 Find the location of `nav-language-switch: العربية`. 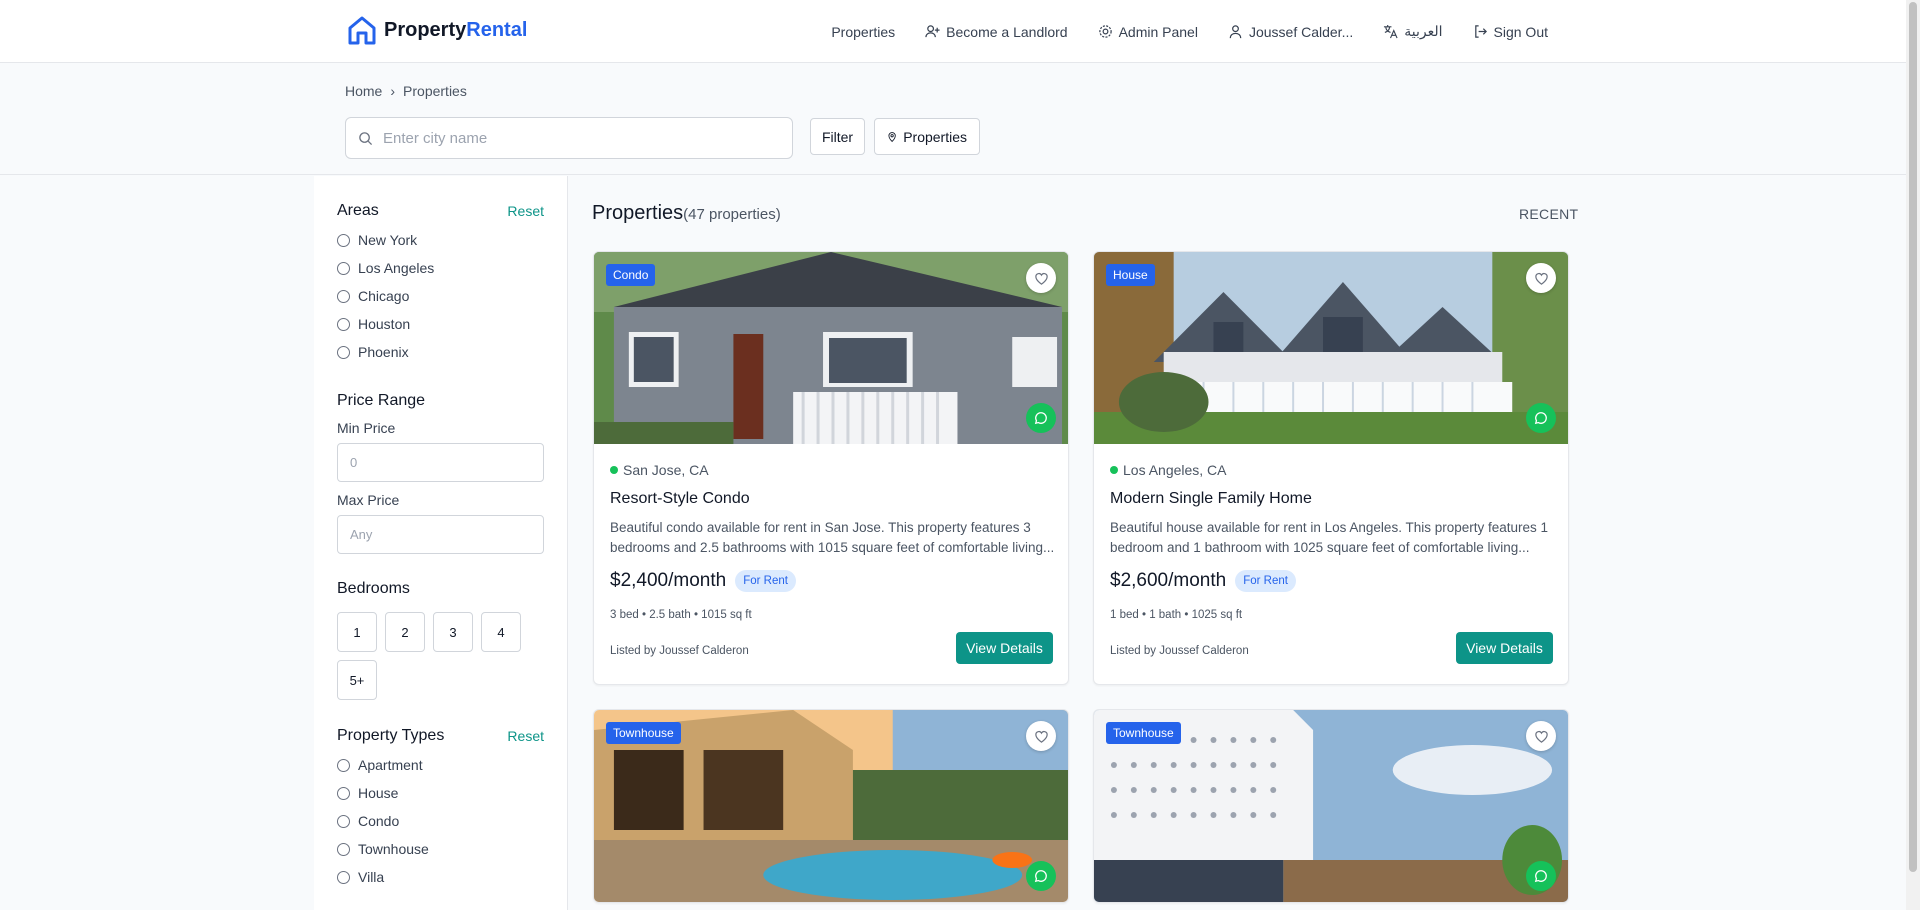

nav-language-switch: العربية is located at coordinates (1413, 31).